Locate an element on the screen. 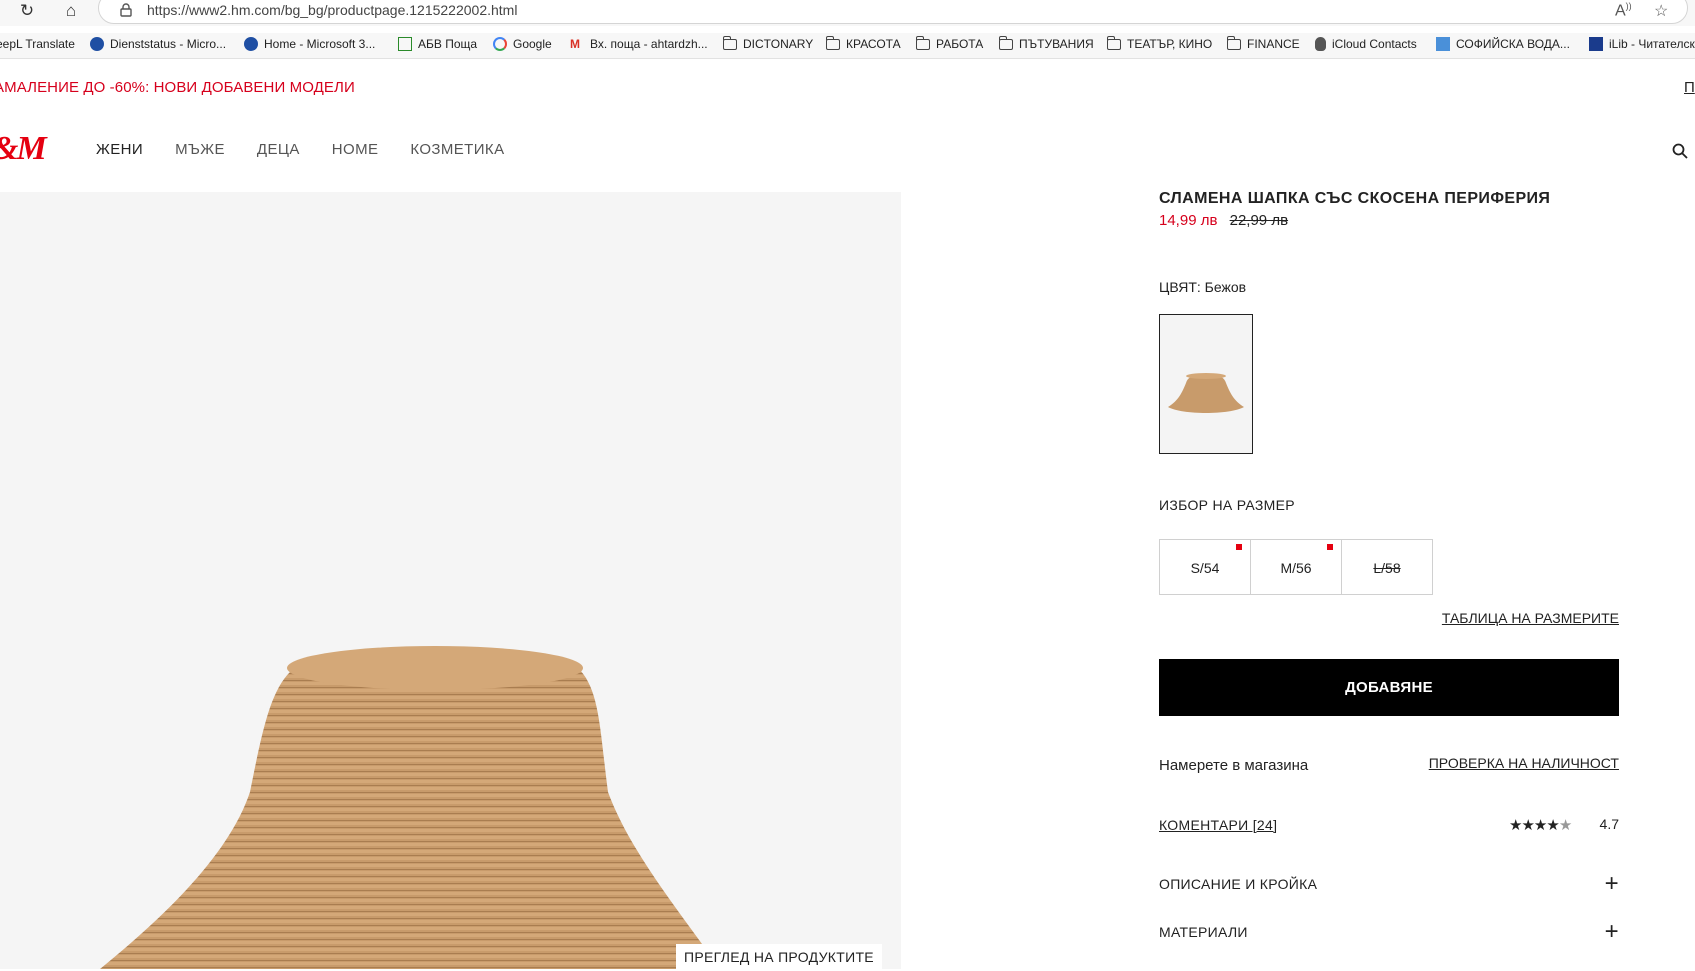 The image size is (1695, 971). old-price: 22,99 лв is located at coordinates (1259, 220).